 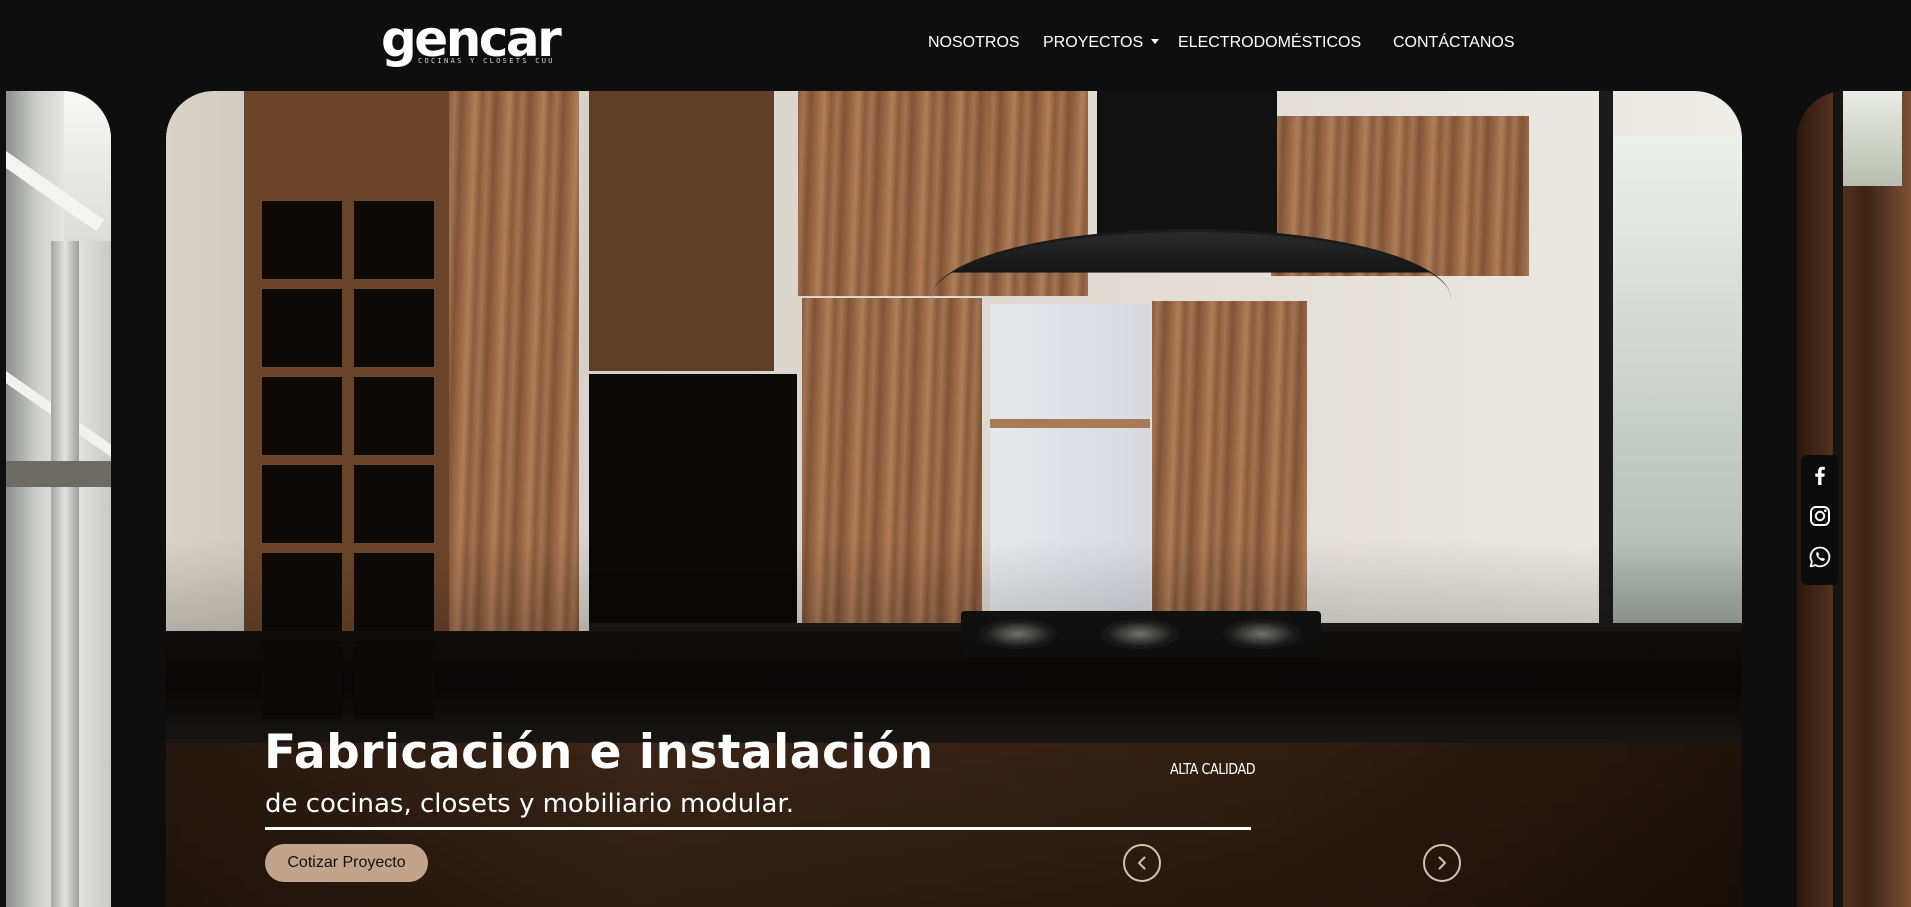 What do you see at coordinates (486, 61) in the screenshot?
I see `logo-tagline: COCINAS Y CLOSETS CUU` at bounding box center [486, 61].